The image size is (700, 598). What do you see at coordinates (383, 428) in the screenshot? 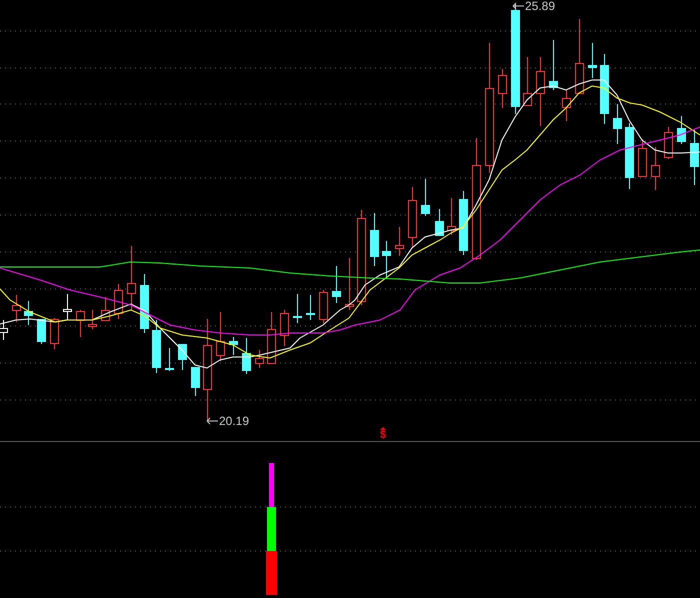
I see `caret-icon` at bounding box center [383, 428].